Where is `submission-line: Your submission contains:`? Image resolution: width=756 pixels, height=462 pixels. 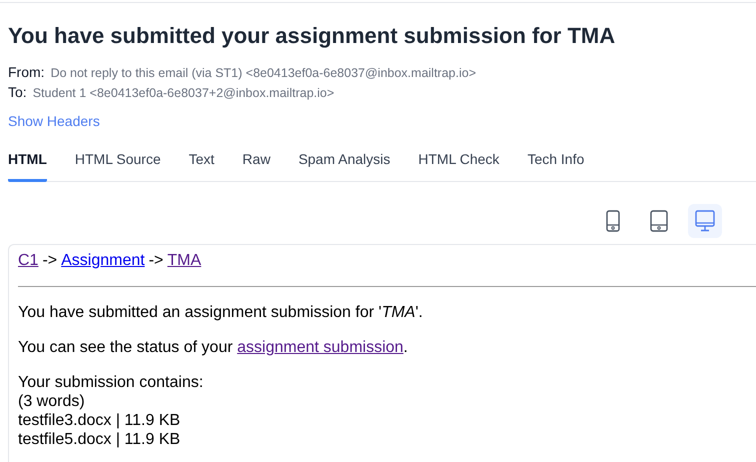
submission-line: Your submission contains: is located at coordinates (111, 382).